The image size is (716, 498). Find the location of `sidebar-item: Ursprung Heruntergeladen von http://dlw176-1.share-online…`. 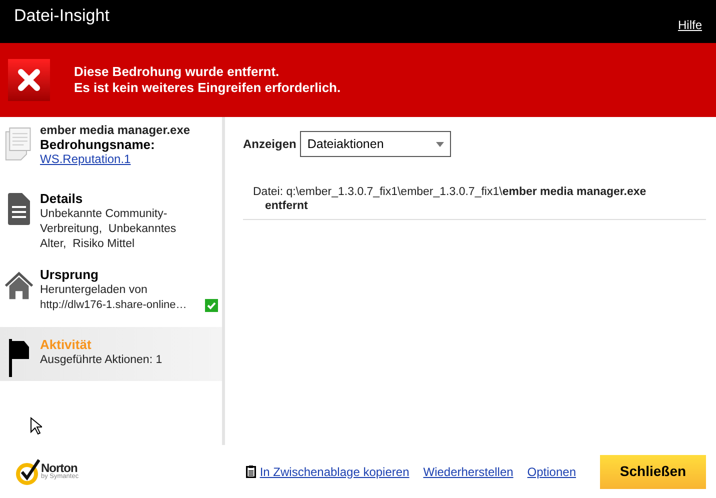

sidebar-item: Ursprung Heruntergeladen von http://dlw176-1.share-online… is located at coordinates (111, 296).